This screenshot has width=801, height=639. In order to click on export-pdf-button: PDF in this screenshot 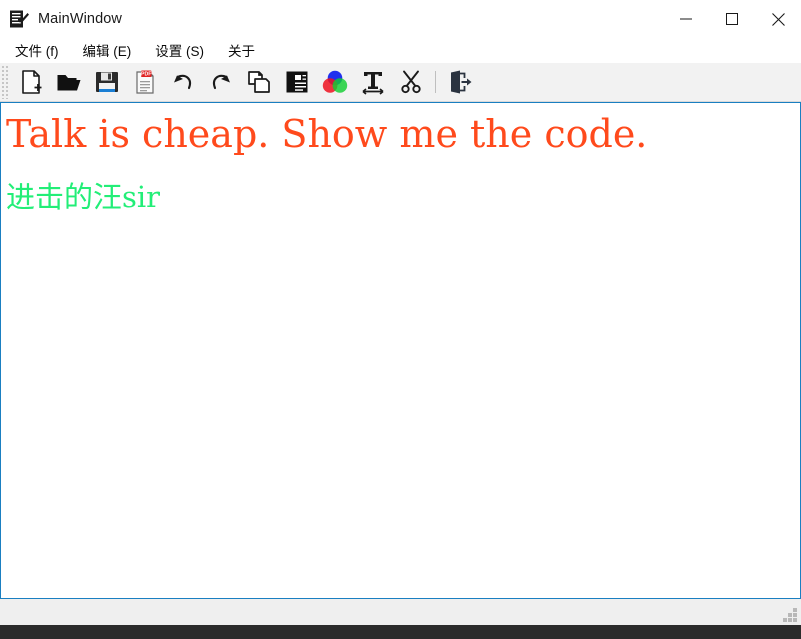, I will do `click(145, 82)`.